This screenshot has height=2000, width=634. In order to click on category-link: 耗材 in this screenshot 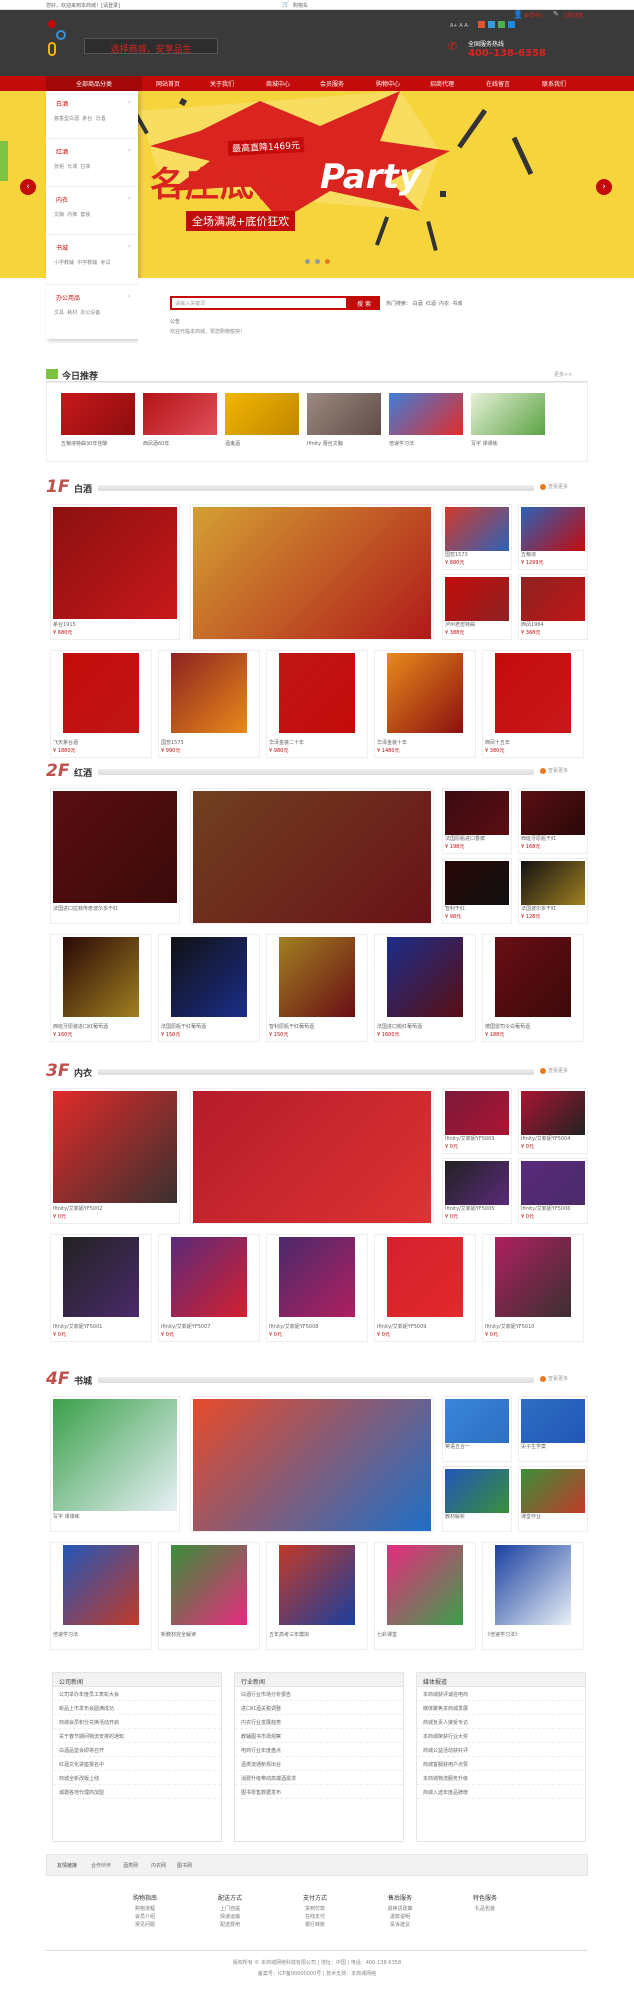, I will do `click(72, 313)`.